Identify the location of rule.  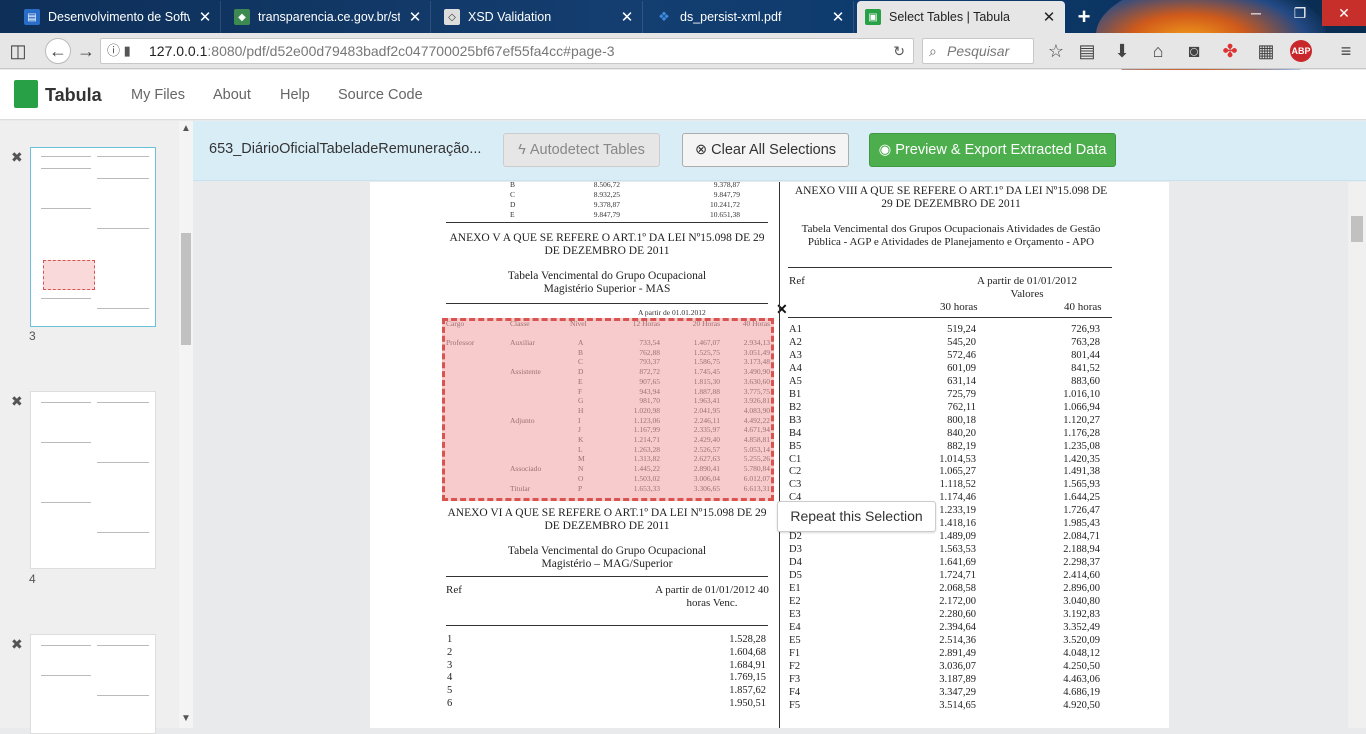
(950, 317).